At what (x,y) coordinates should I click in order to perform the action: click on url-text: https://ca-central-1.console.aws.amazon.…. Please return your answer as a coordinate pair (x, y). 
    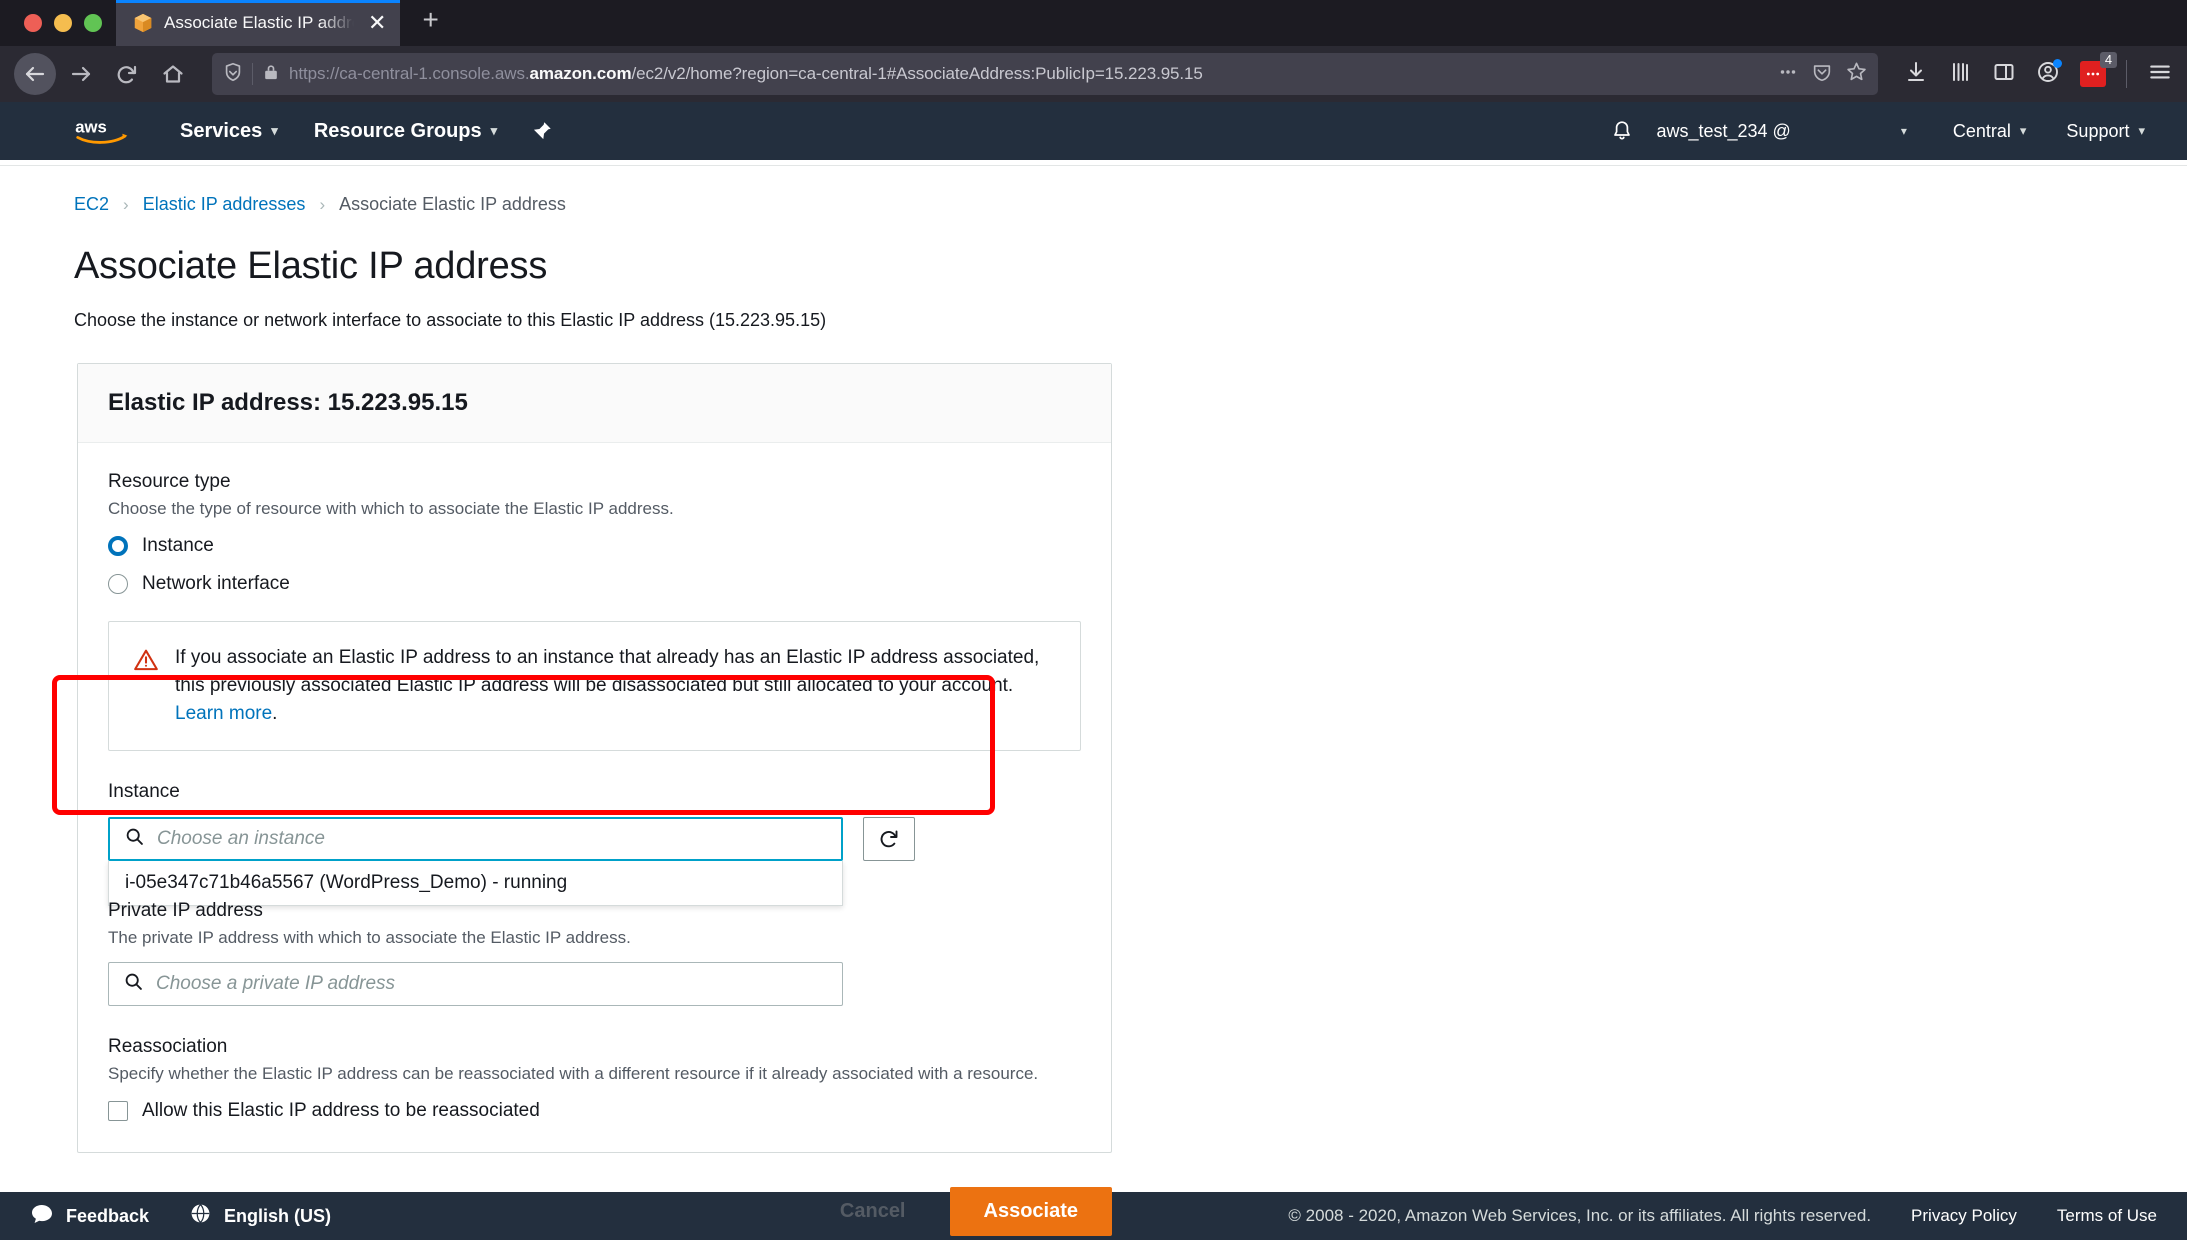
    Looking at the image, I should click on (1029, 74).